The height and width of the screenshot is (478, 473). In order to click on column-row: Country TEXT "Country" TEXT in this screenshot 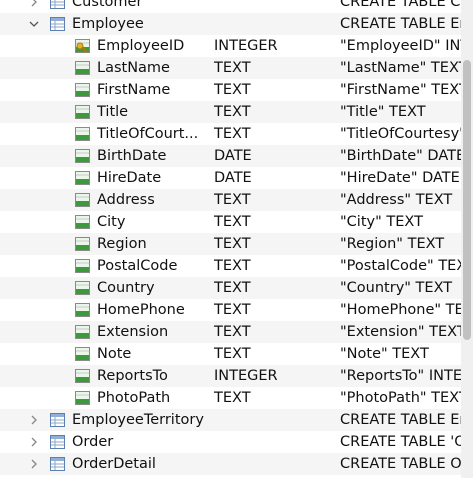, I will do `click(236, 288)`.